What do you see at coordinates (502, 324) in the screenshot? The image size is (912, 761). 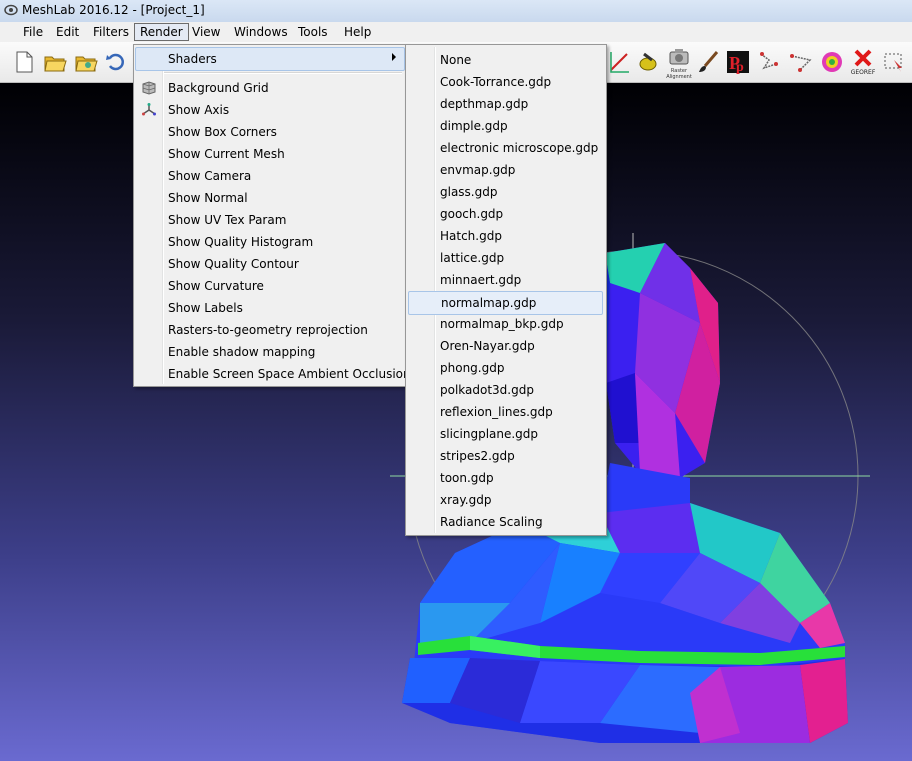 I see `shader-item-label: normalmap_bkp.gdp` at bounding box center [502, 324].